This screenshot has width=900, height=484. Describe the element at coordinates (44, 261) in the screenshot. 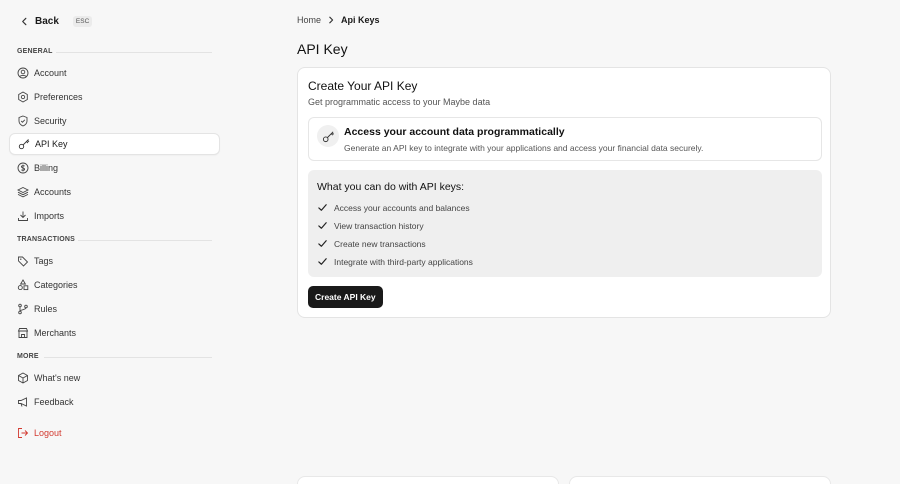

I see `sidebar-item-label: Tags` at that location.